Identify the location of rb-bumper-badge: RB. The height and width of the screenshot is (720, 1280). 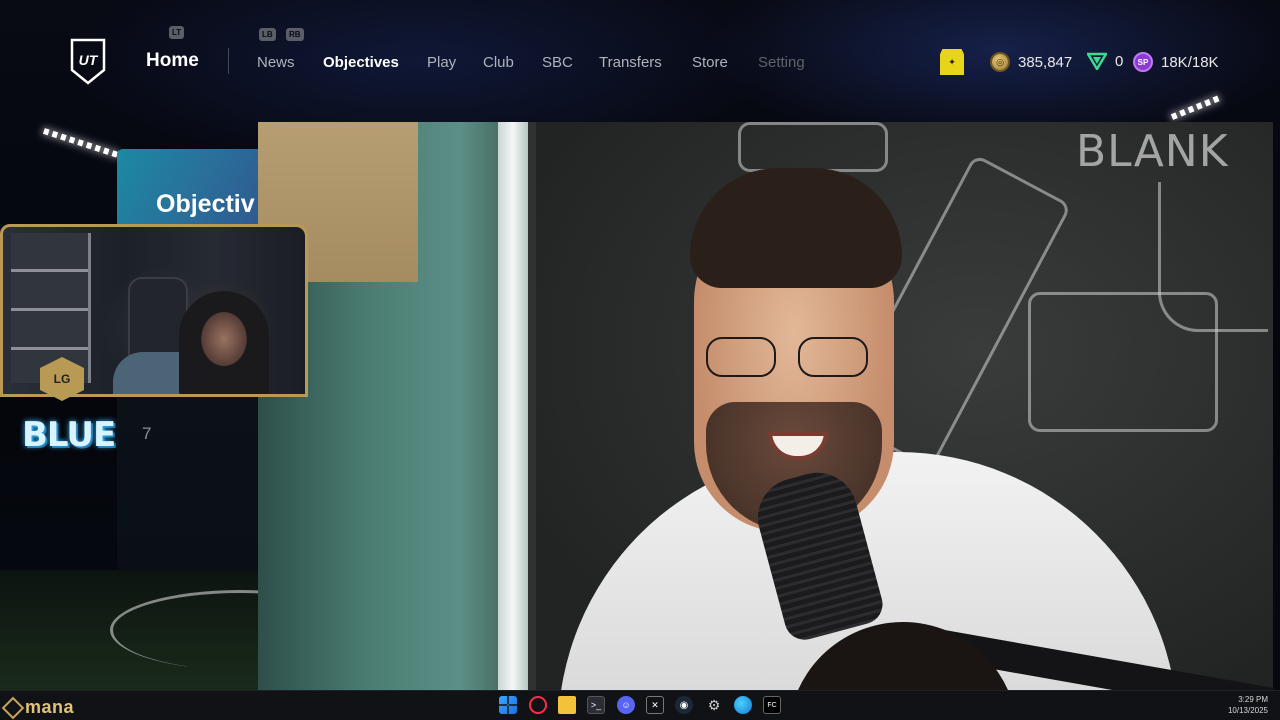
(295, 34).